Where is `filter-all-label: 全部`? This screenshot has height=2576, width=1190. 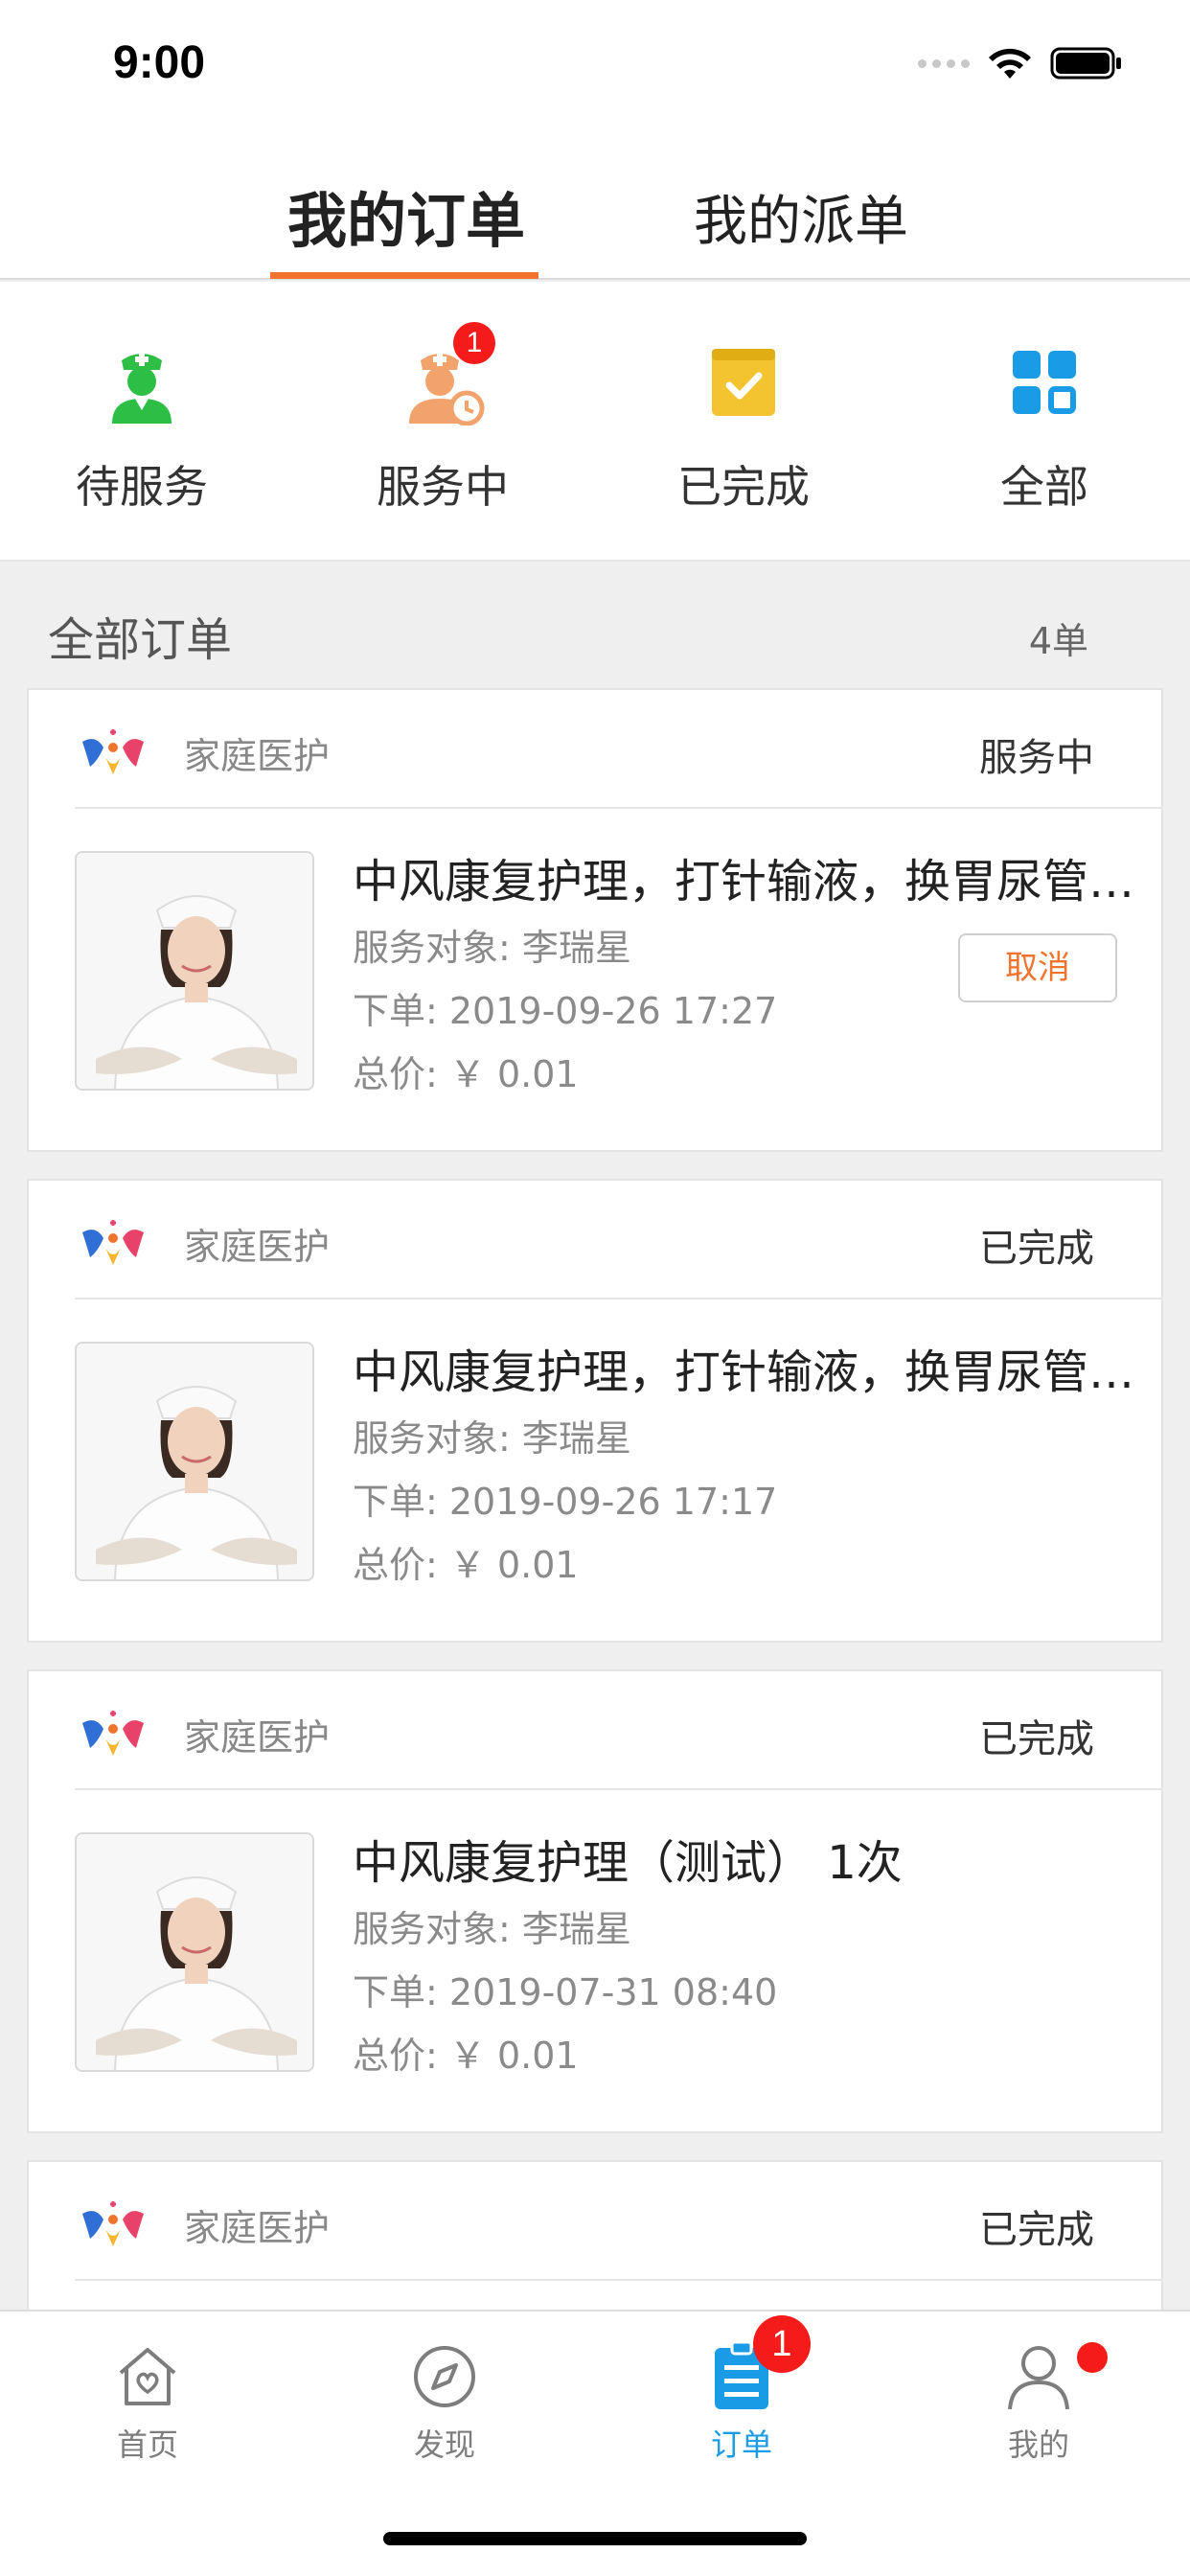
filter-all-label: 全部 is located at coordinates (1044, 487).